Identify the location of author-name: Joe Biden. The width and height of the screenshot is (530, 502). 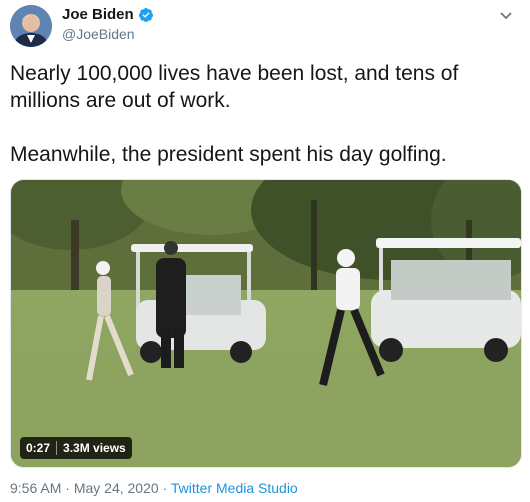
(98, 14).